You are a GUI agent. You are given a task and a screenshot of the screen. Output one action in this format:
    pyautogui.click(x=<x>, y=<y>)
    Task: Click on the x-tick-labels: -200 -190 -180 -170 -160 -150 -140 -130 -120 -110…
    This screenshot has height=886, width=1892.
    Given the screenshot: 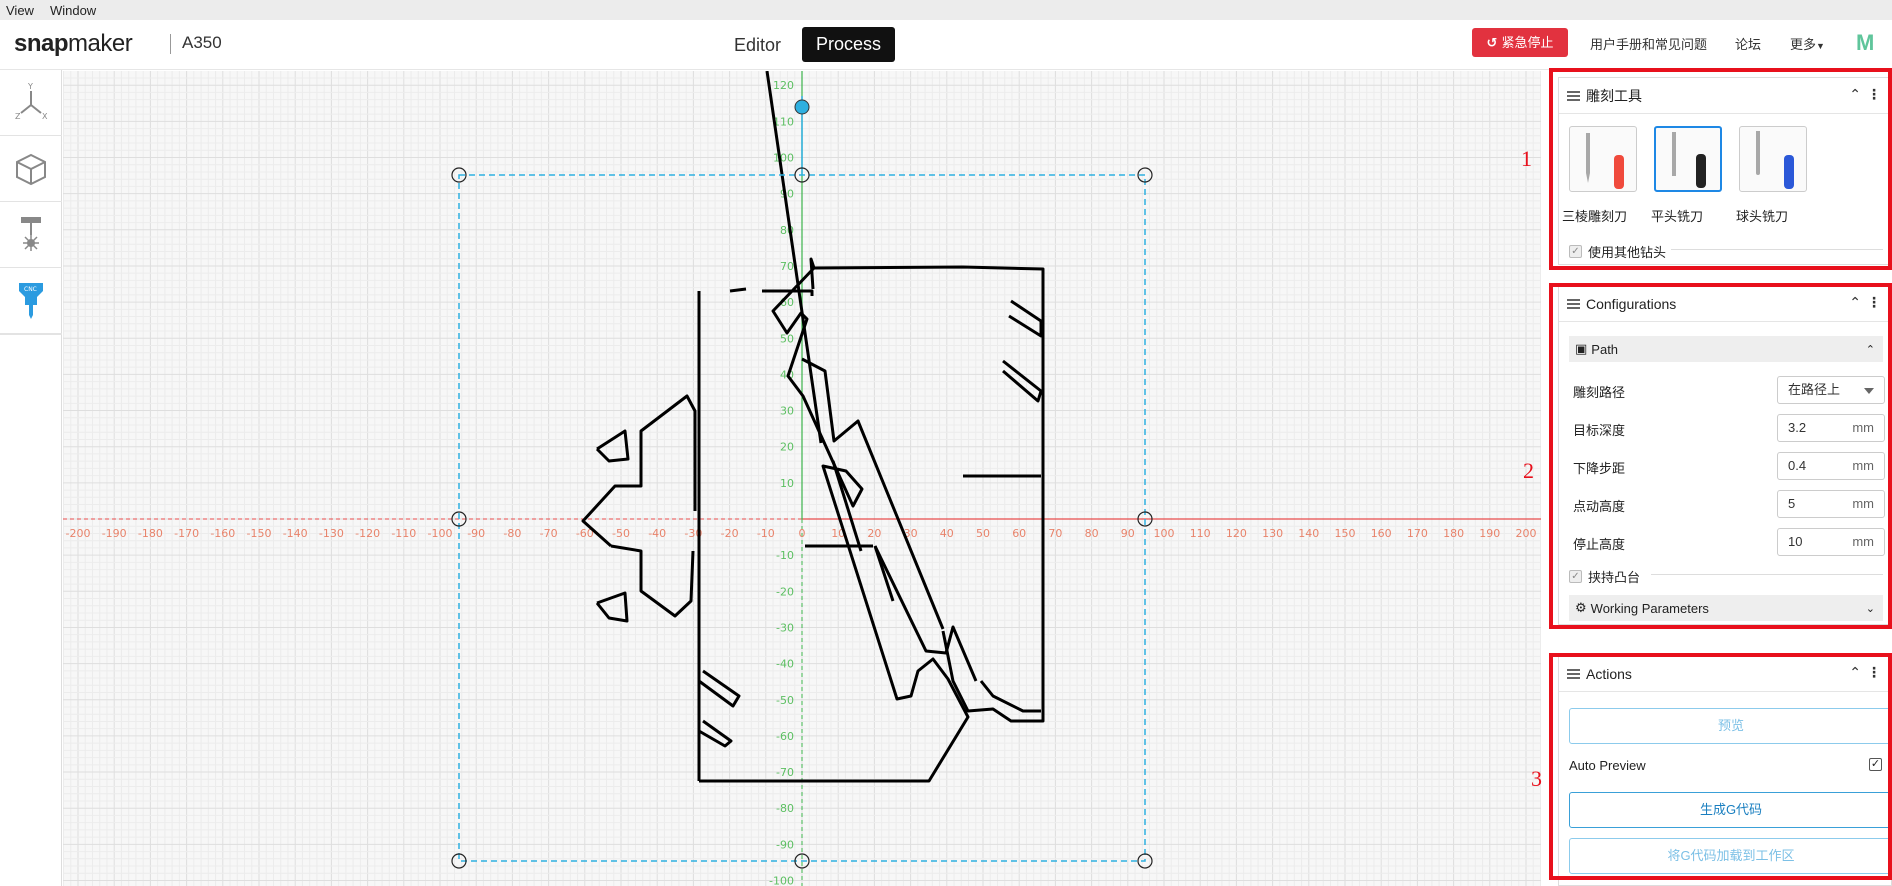 What is the action you would take?
    pyautogui.click(x=801, y=533)
    